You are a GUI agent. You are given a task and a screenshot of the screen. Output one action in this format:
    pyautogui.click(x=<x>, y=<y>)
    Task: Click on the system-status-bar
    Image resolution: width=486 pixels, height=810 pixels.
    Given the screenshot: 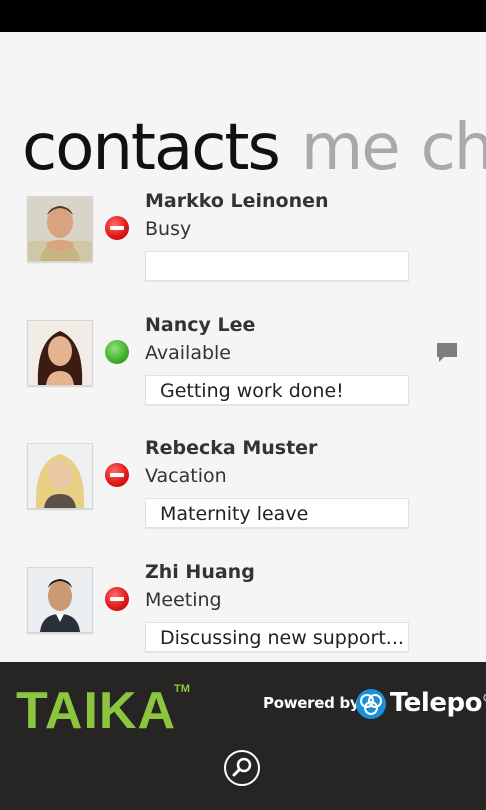 What is the action you would take?
    pyautogui.click(x=243, y=16)
    